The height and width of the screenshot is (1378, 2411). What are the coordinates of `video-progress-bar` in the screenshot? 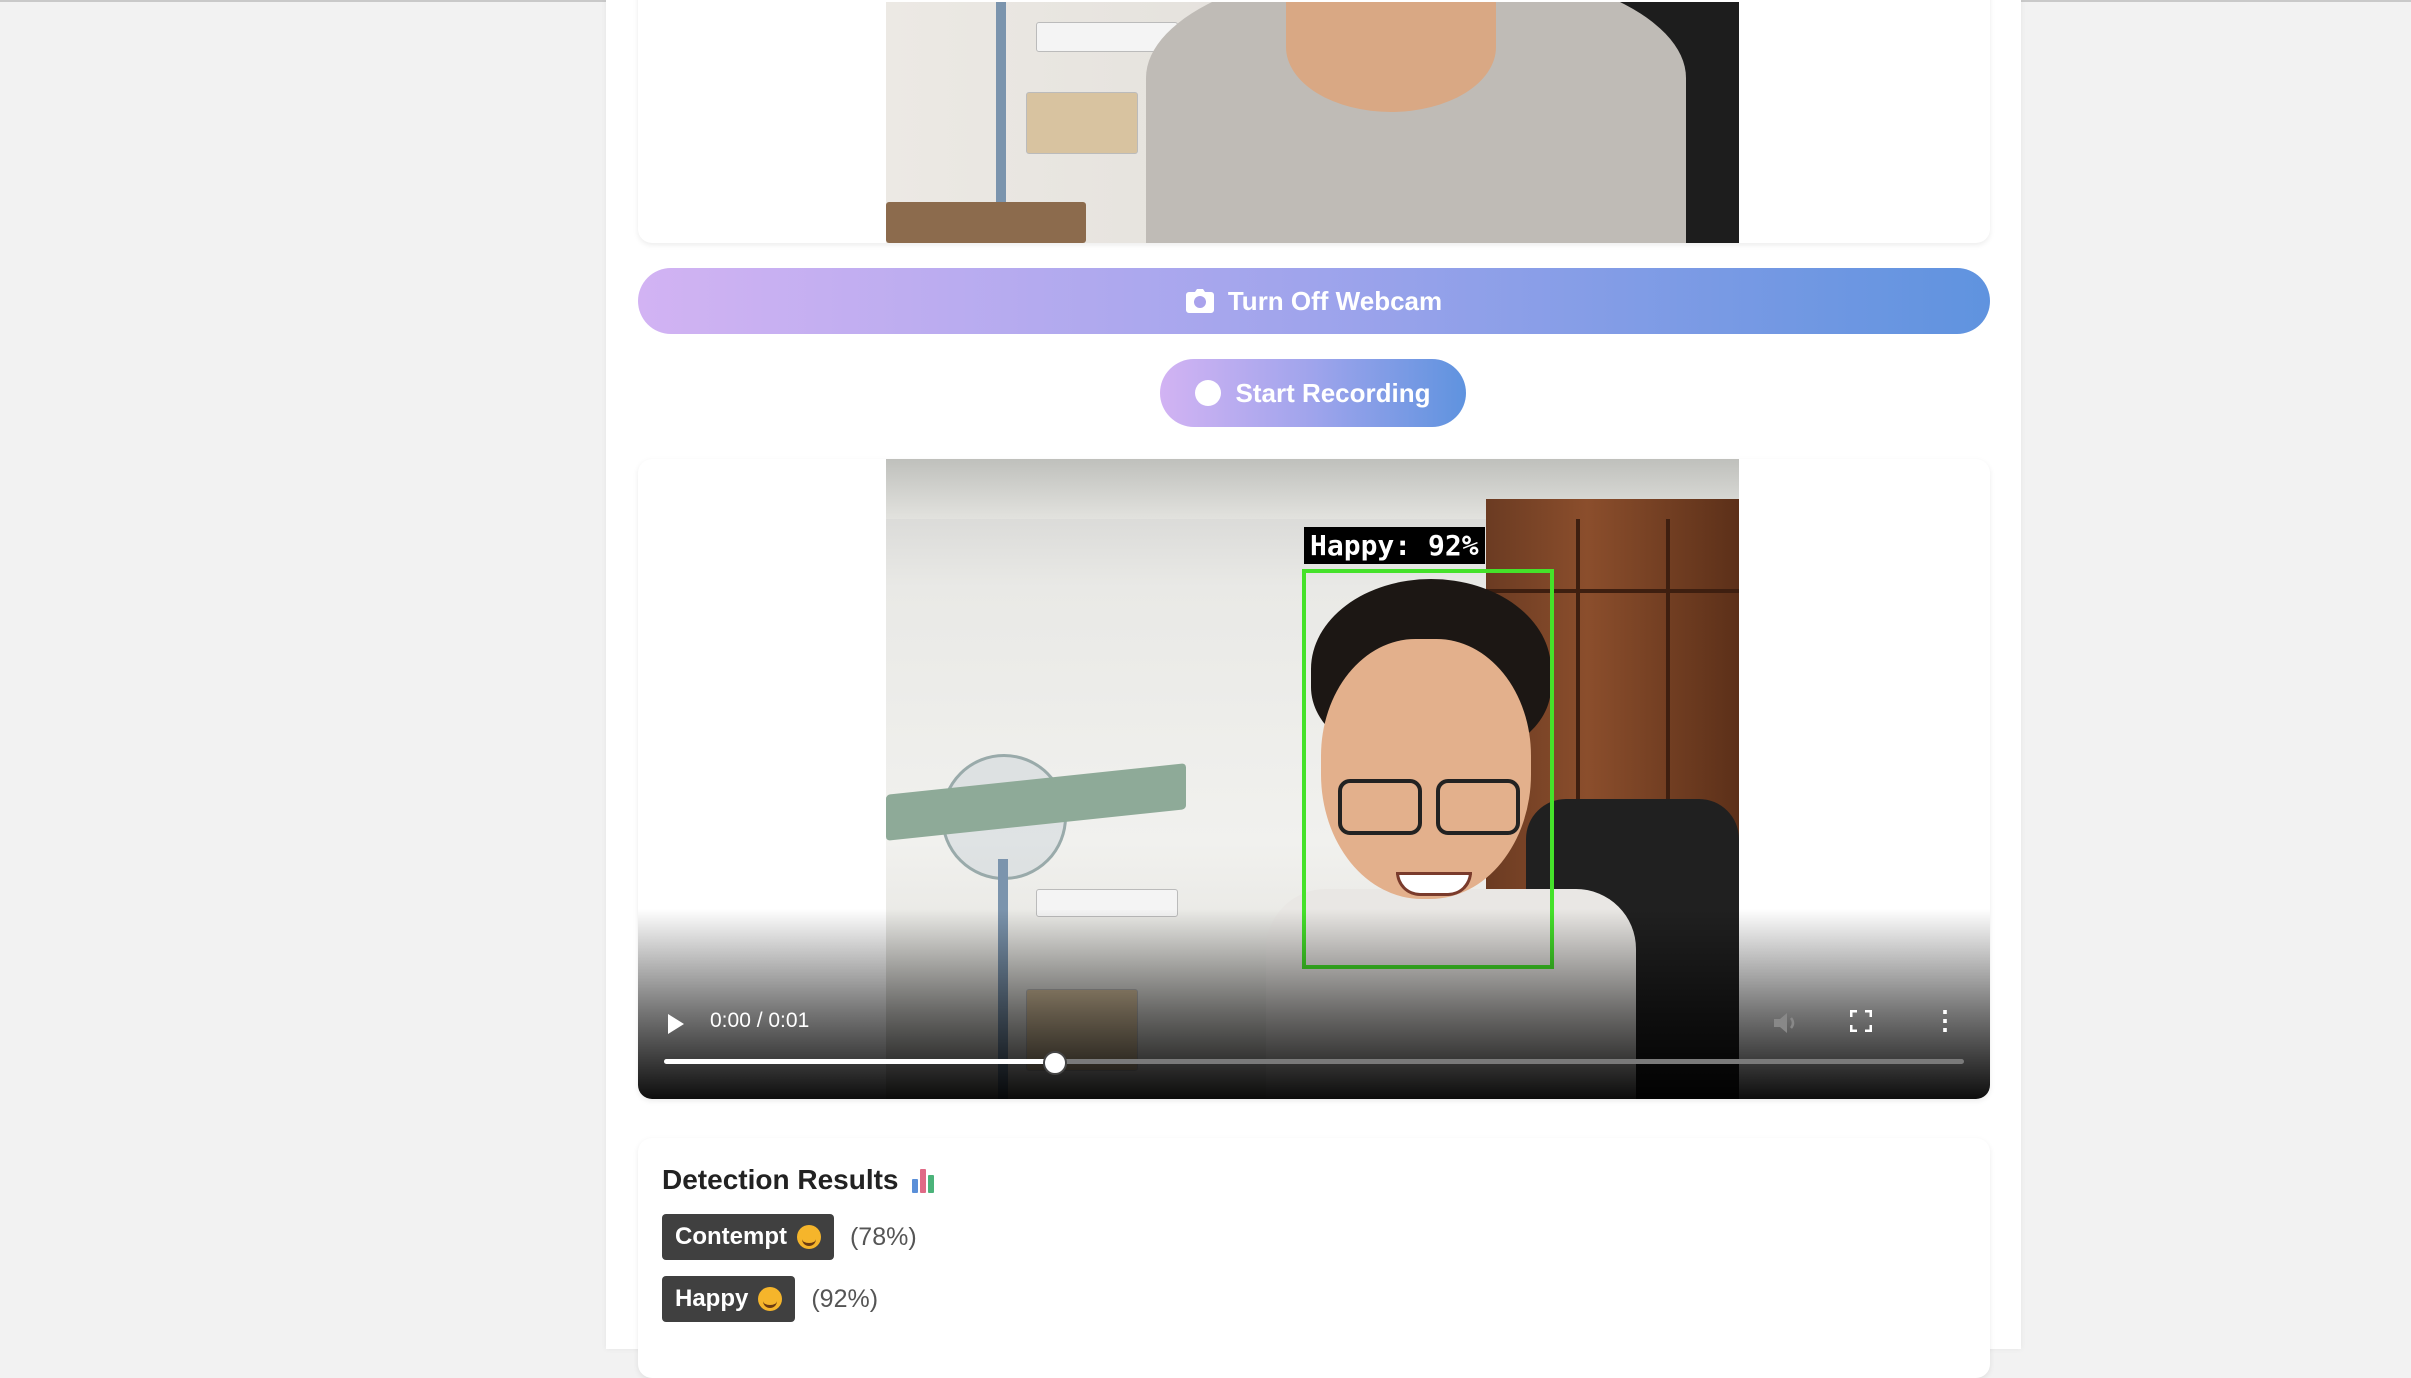 It's located at (1314, 1063).